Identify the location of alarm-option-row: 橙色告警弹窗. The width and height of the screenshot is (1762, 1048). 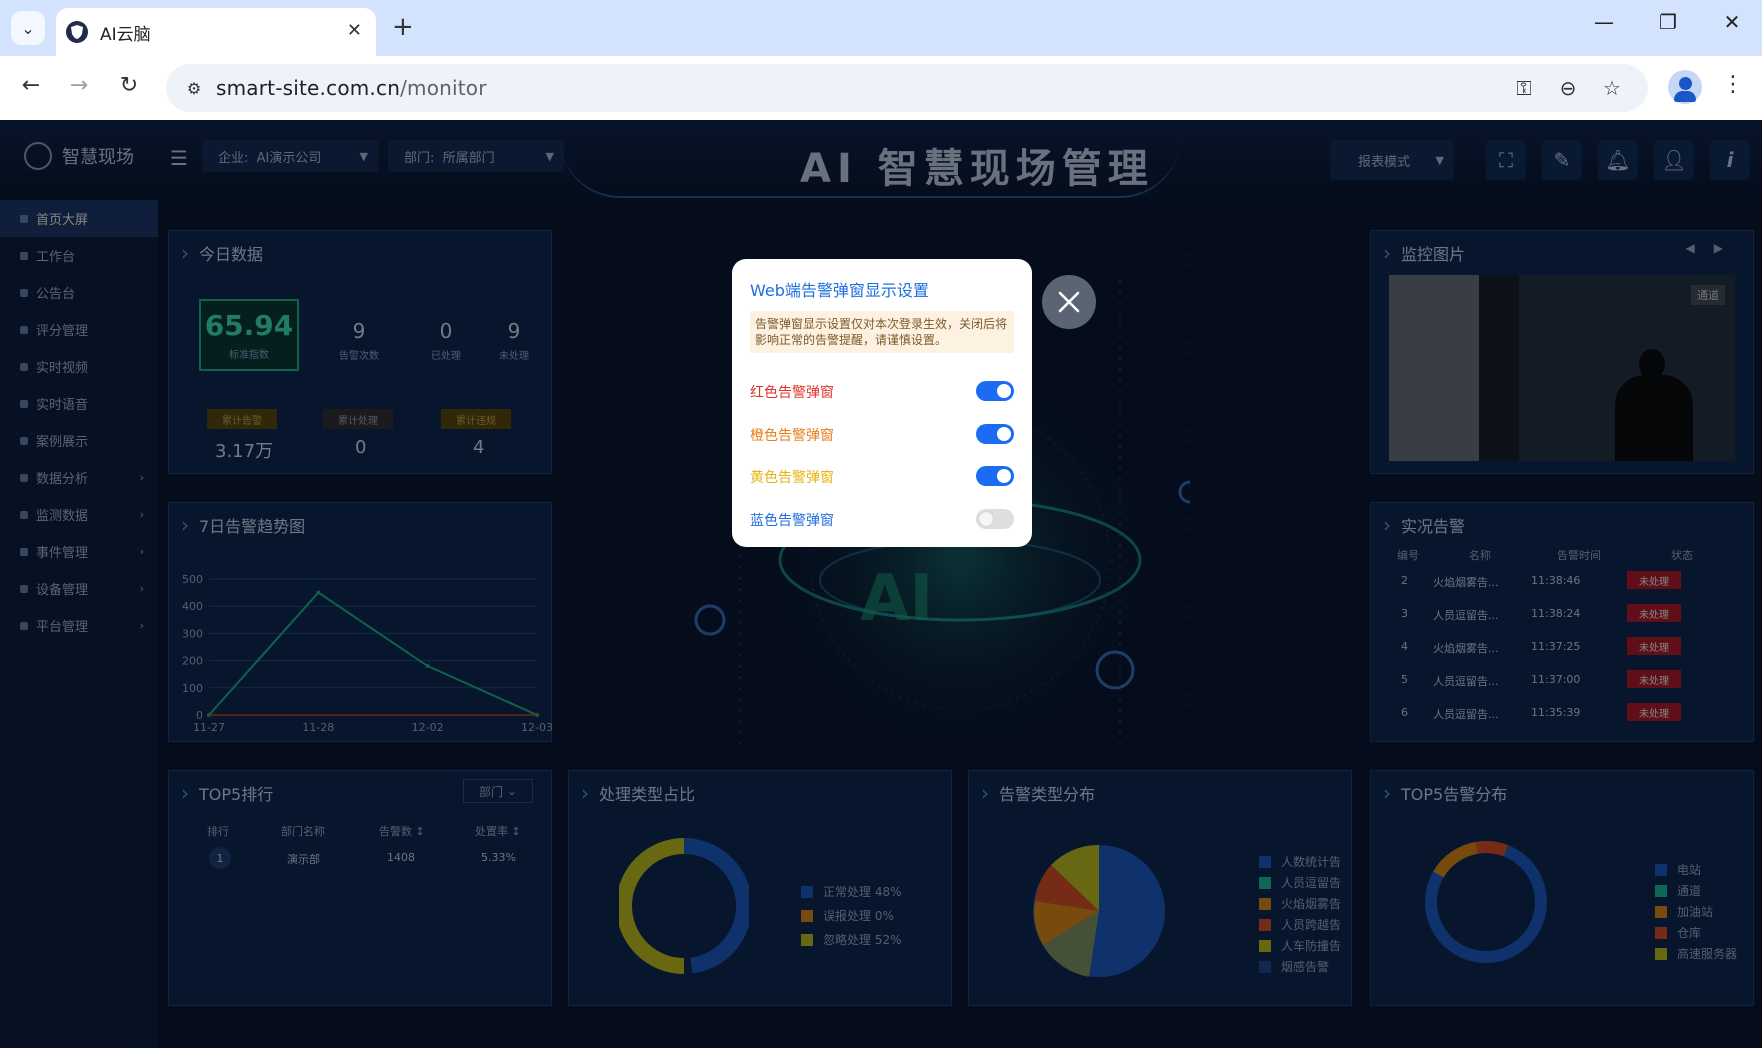
(882, 434).